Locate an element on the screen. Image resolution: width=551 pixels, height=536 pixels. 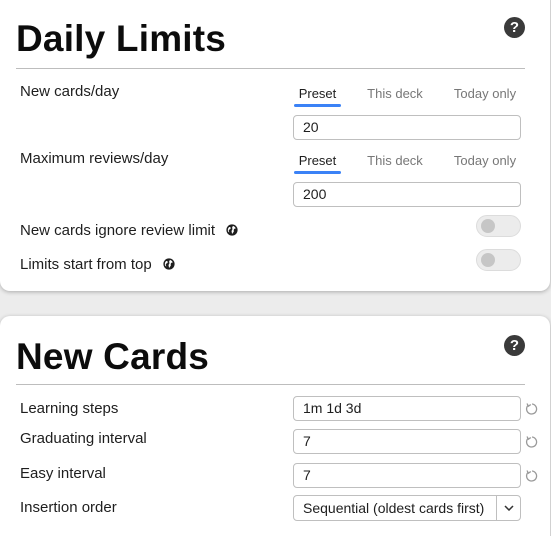
learning-steps-label: Learning steps is located at coordinates (69, 408).